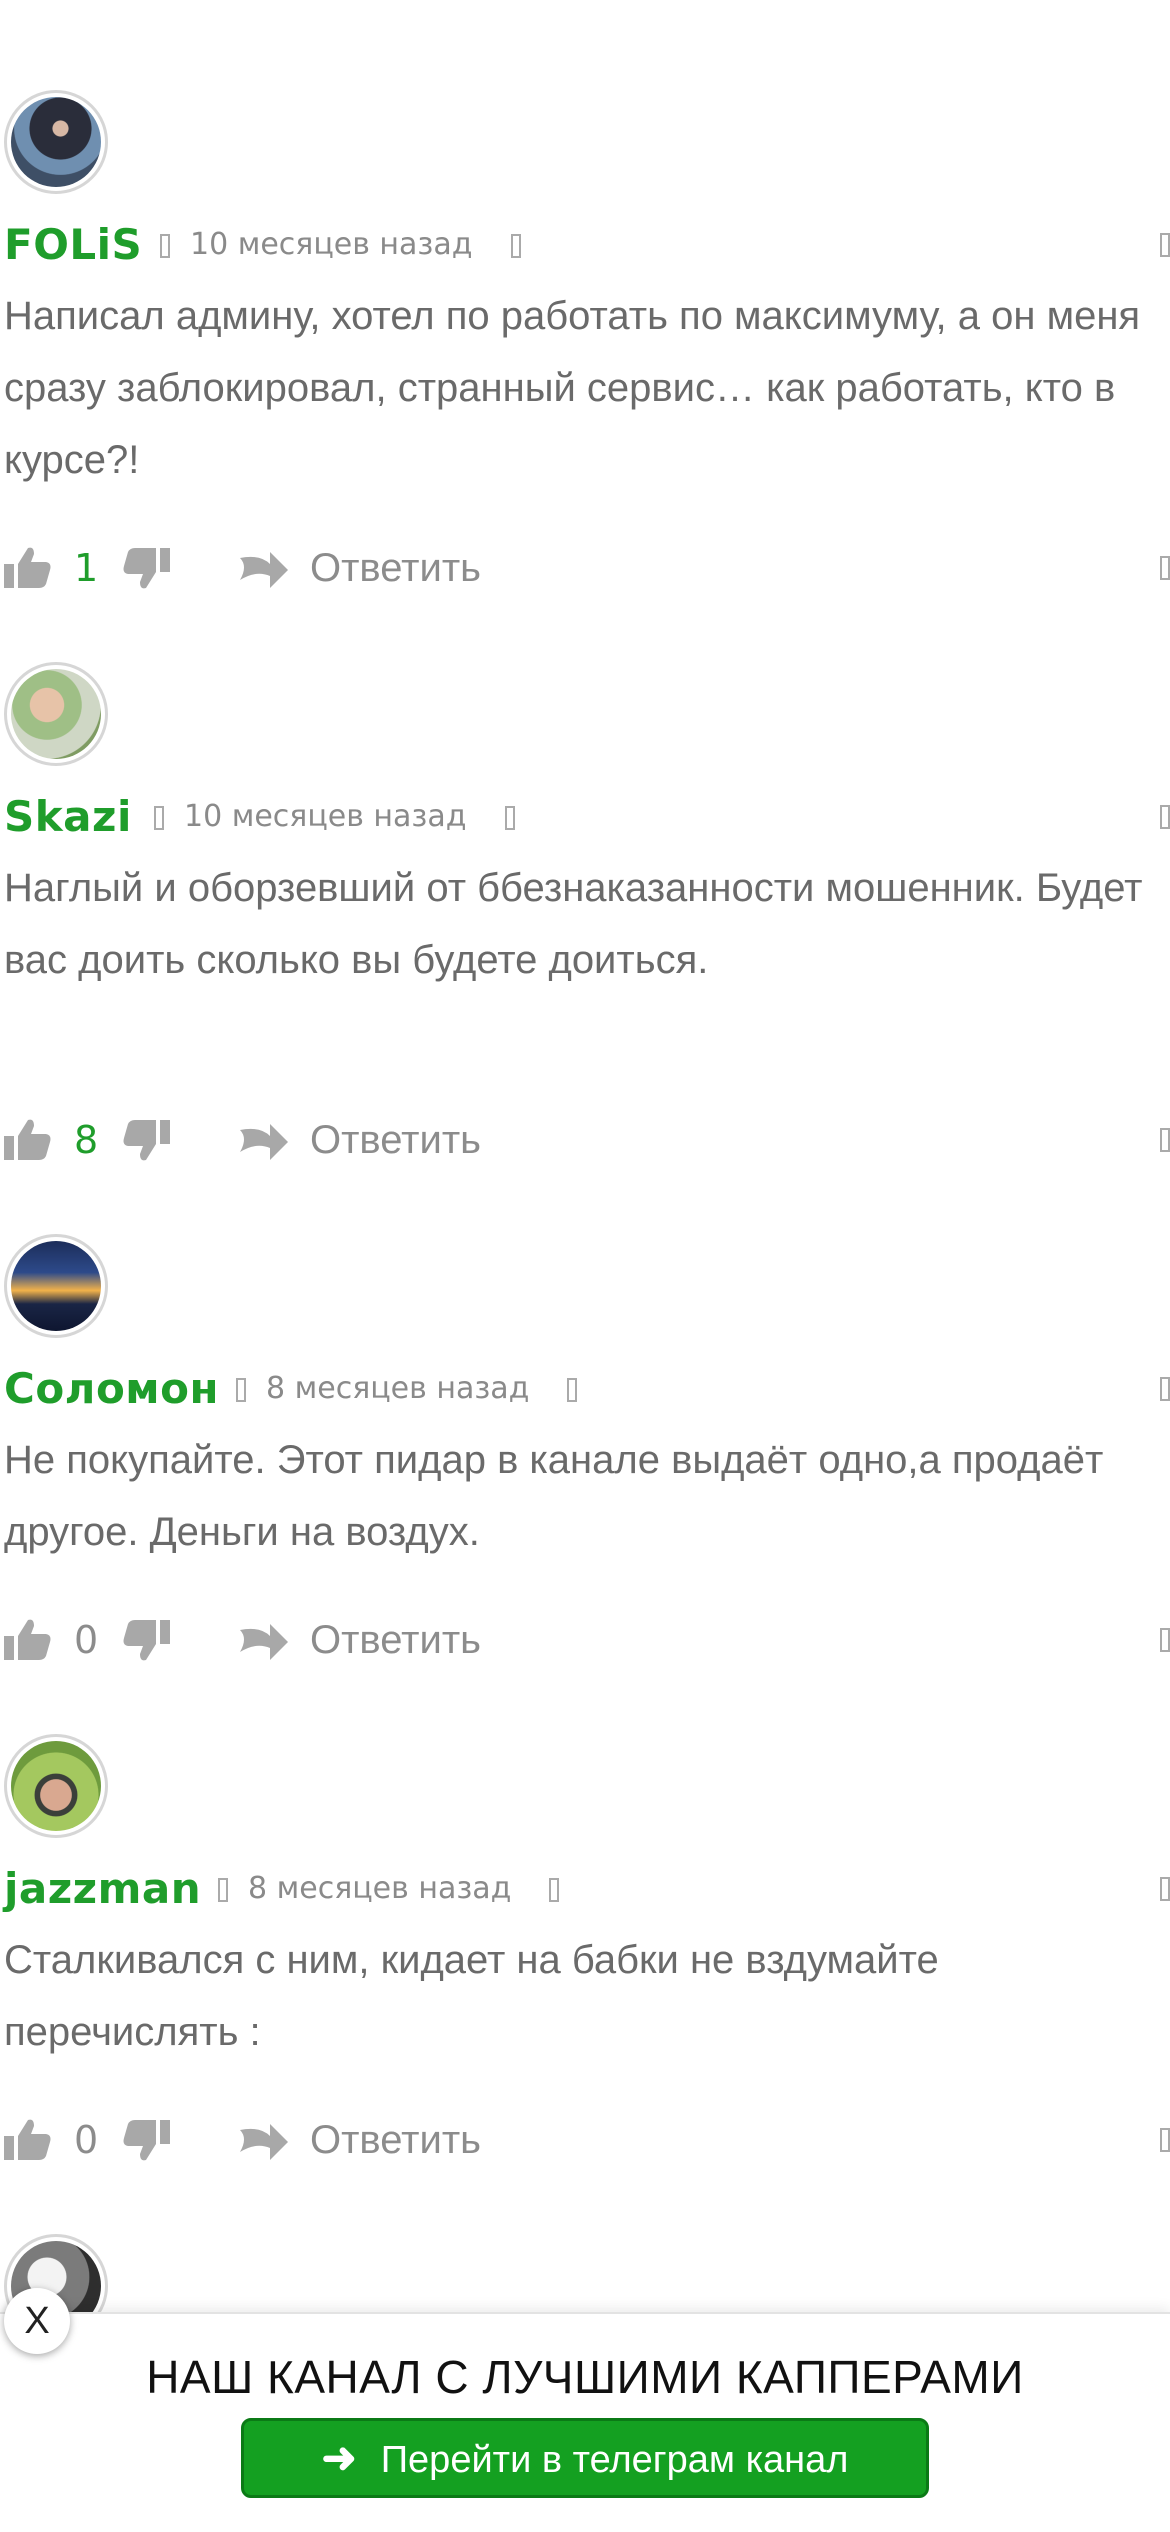 The height and width of the screenshot is (2532, 1170). What do you see at coordinates (585, 1140) in the screenshot?
I see `comment-actions: 8 Ответить` at bounding box center [585, 1140].